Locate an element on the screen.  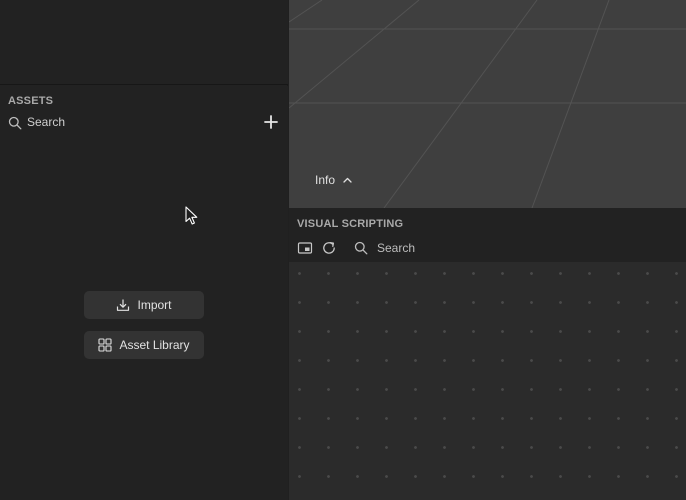
info-toggle: Info is located at coordinates (333, 180).